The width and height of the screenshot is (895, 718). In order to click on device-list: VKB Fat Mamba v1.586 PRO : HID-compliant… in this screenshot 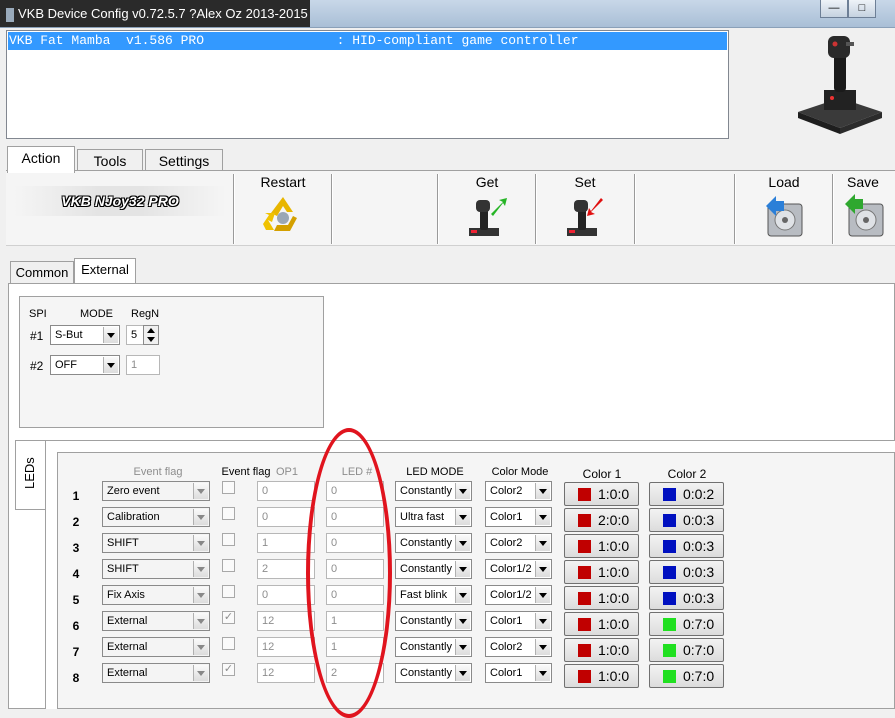, I will do `click(367, 84)`.